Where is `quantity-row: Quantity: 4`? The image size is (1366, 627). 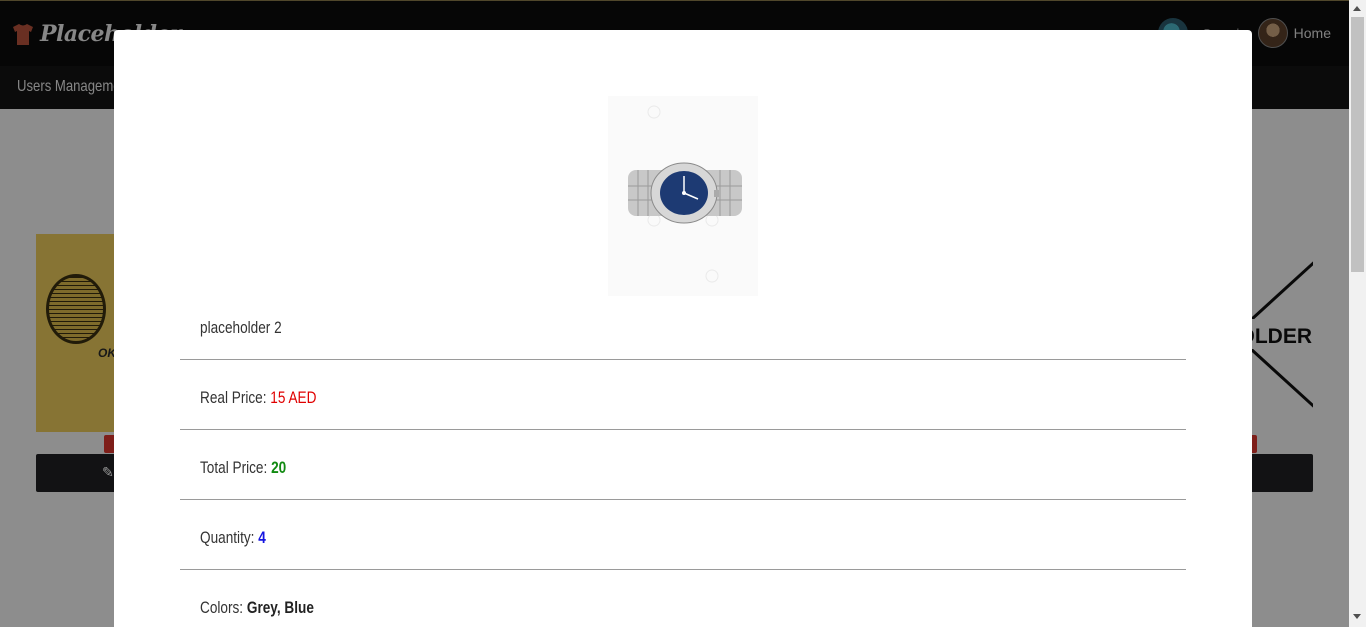
quantity-row: Quantity: 4 is located at coordinates (683, 535).